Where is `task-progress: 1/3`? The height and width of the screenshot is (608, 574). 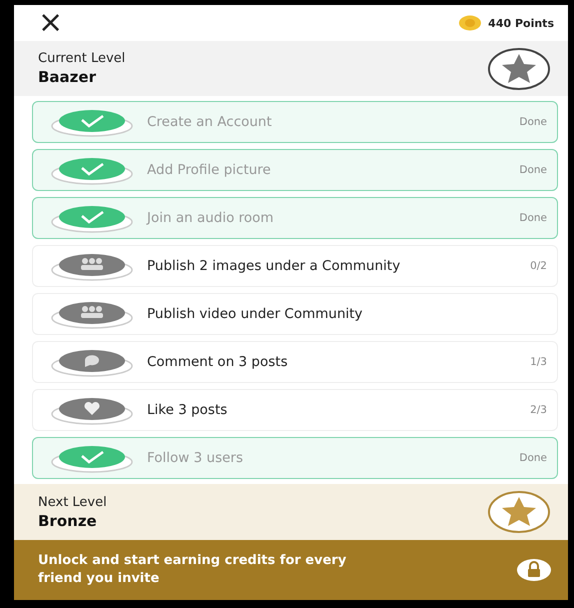 task-progress: 1/3 is located at coordinates (538, 362).